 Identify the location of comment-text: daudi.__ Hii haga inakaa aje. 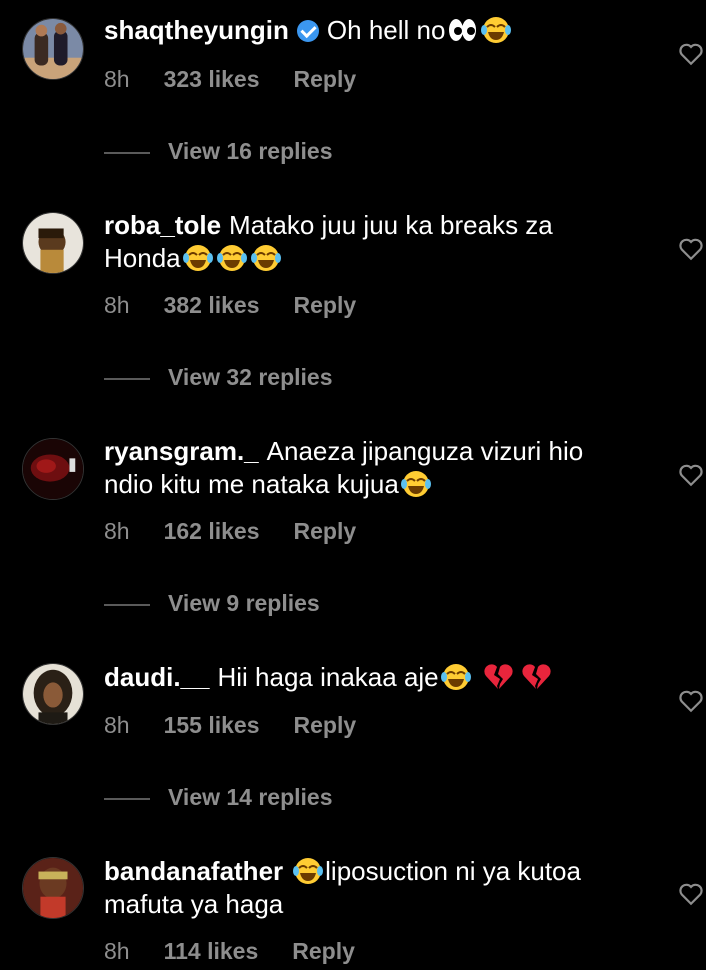
(364, 677).